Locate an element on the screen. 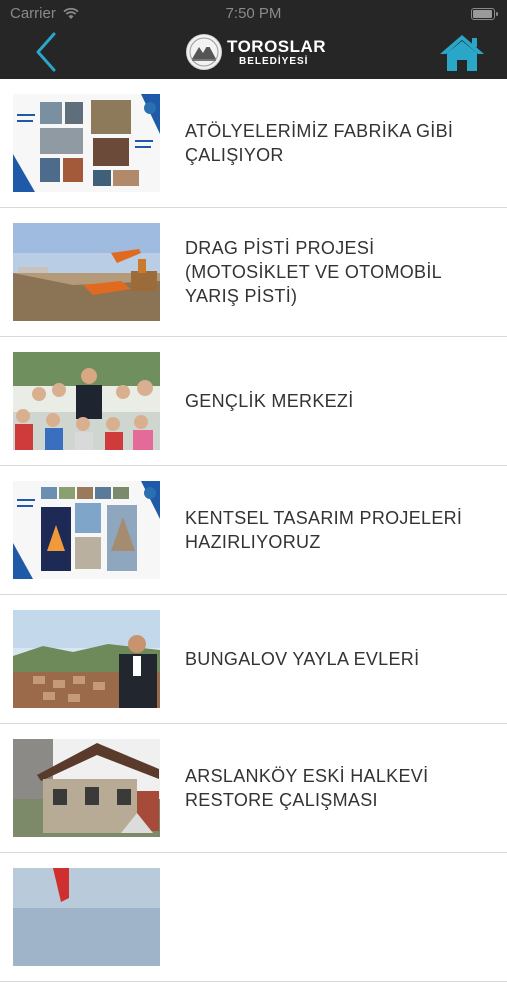  list-item: ATÖLYELERİMİZ FABRİKA GİBİ ÇALIŞIYOR is located at coordinates (253, 143).